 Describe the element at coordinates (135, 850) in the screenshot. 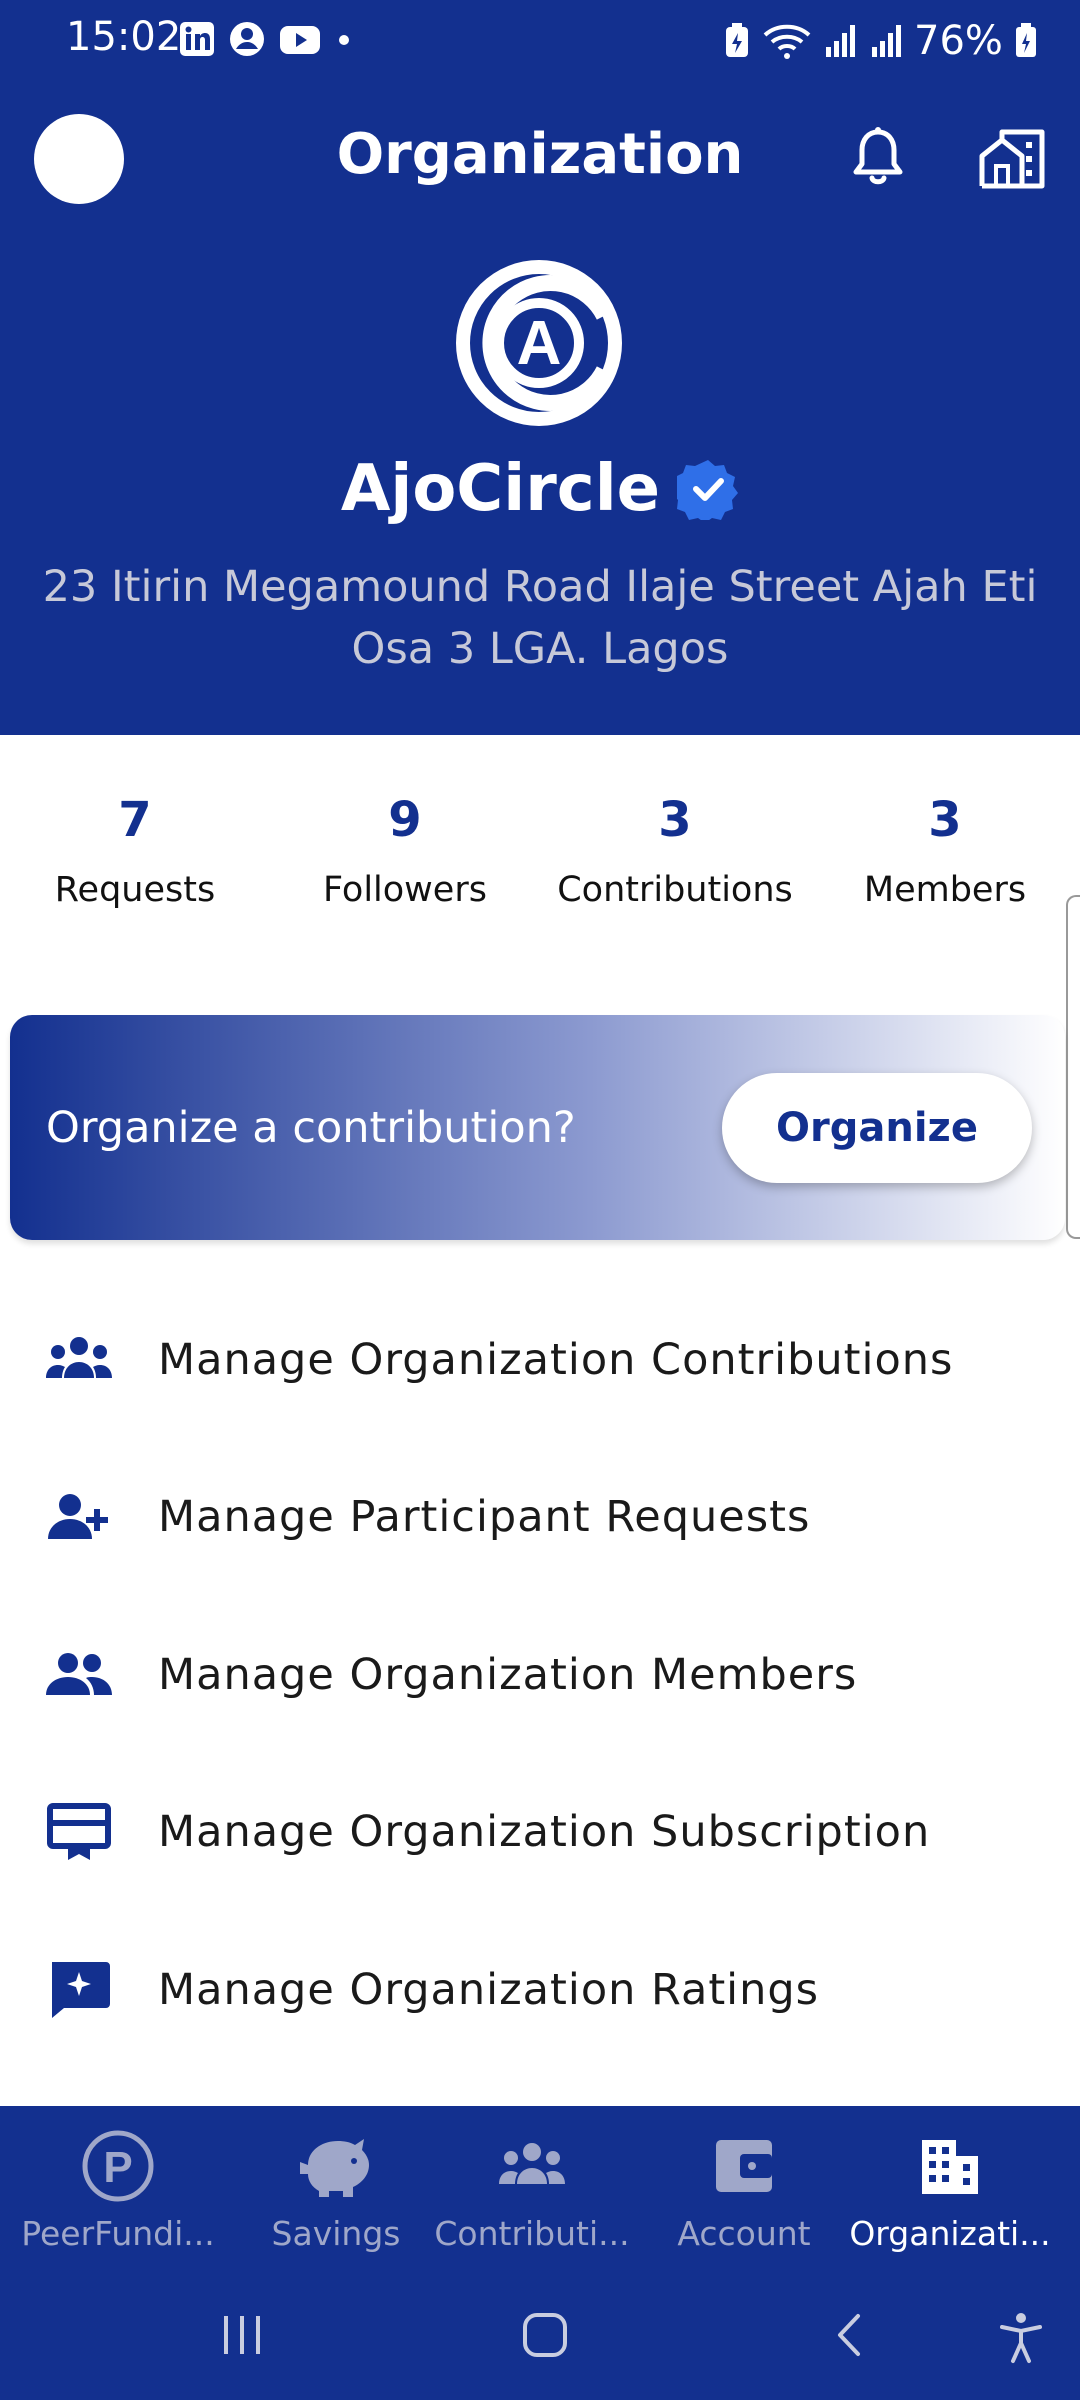

I see `stat-requests: 7 Requests` at that location.